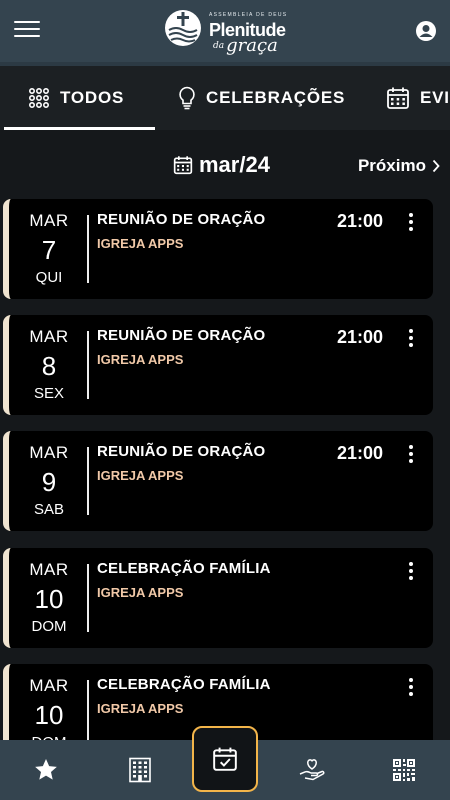 The height and width of the screenshot is (800, 450). I want to click on event-day: 7, so click(49, 250).